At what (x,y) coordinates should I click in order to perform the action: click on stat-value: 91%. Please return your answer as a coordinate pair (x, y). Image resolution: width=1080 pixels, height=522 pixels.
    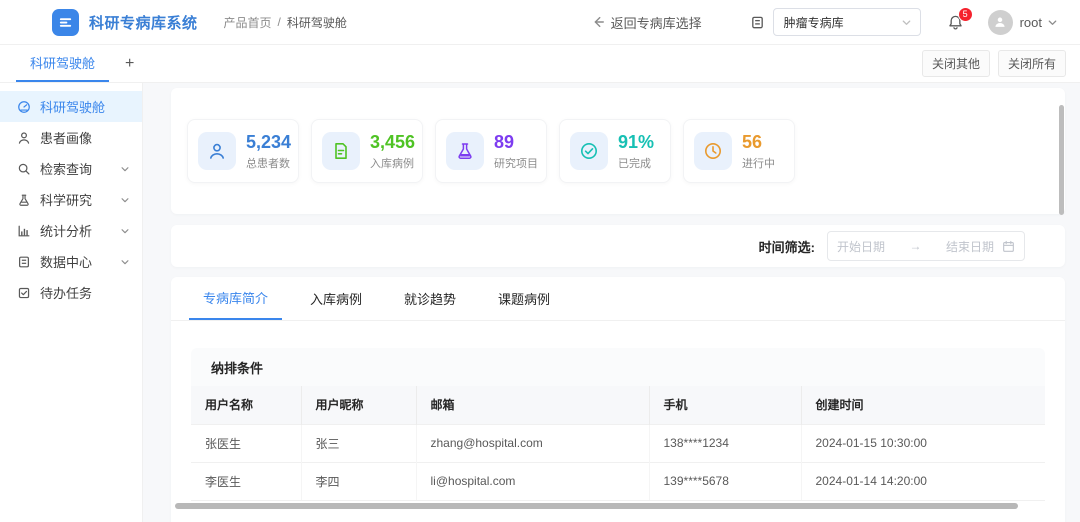
    Looking at the image, I should click on (636, 142).